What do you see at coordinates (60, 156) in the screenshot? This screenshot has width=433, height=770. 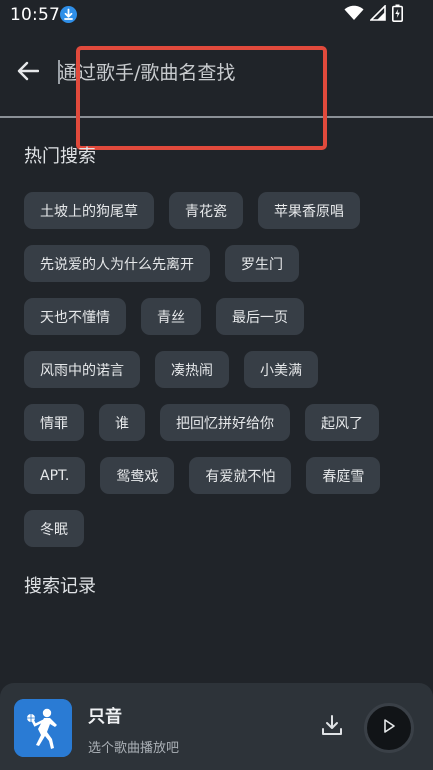 I see `hot-search-title: 热门搜索` at bounding box center [60, 156].